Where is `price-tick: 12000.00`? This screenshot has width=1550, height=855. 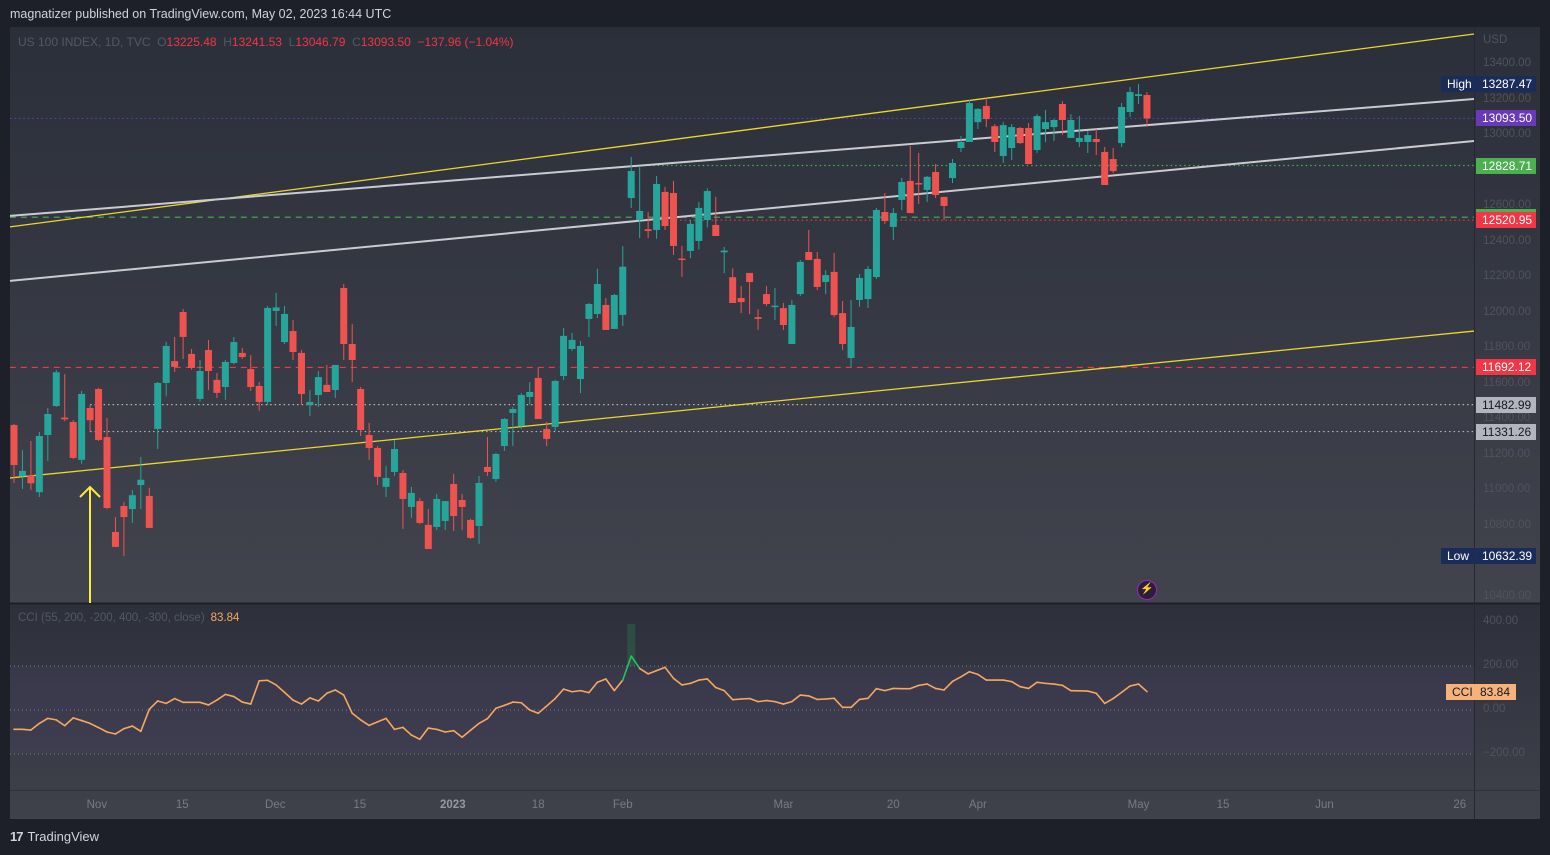
price-tick: 12000.00 is located at coordinates (1507, 311).